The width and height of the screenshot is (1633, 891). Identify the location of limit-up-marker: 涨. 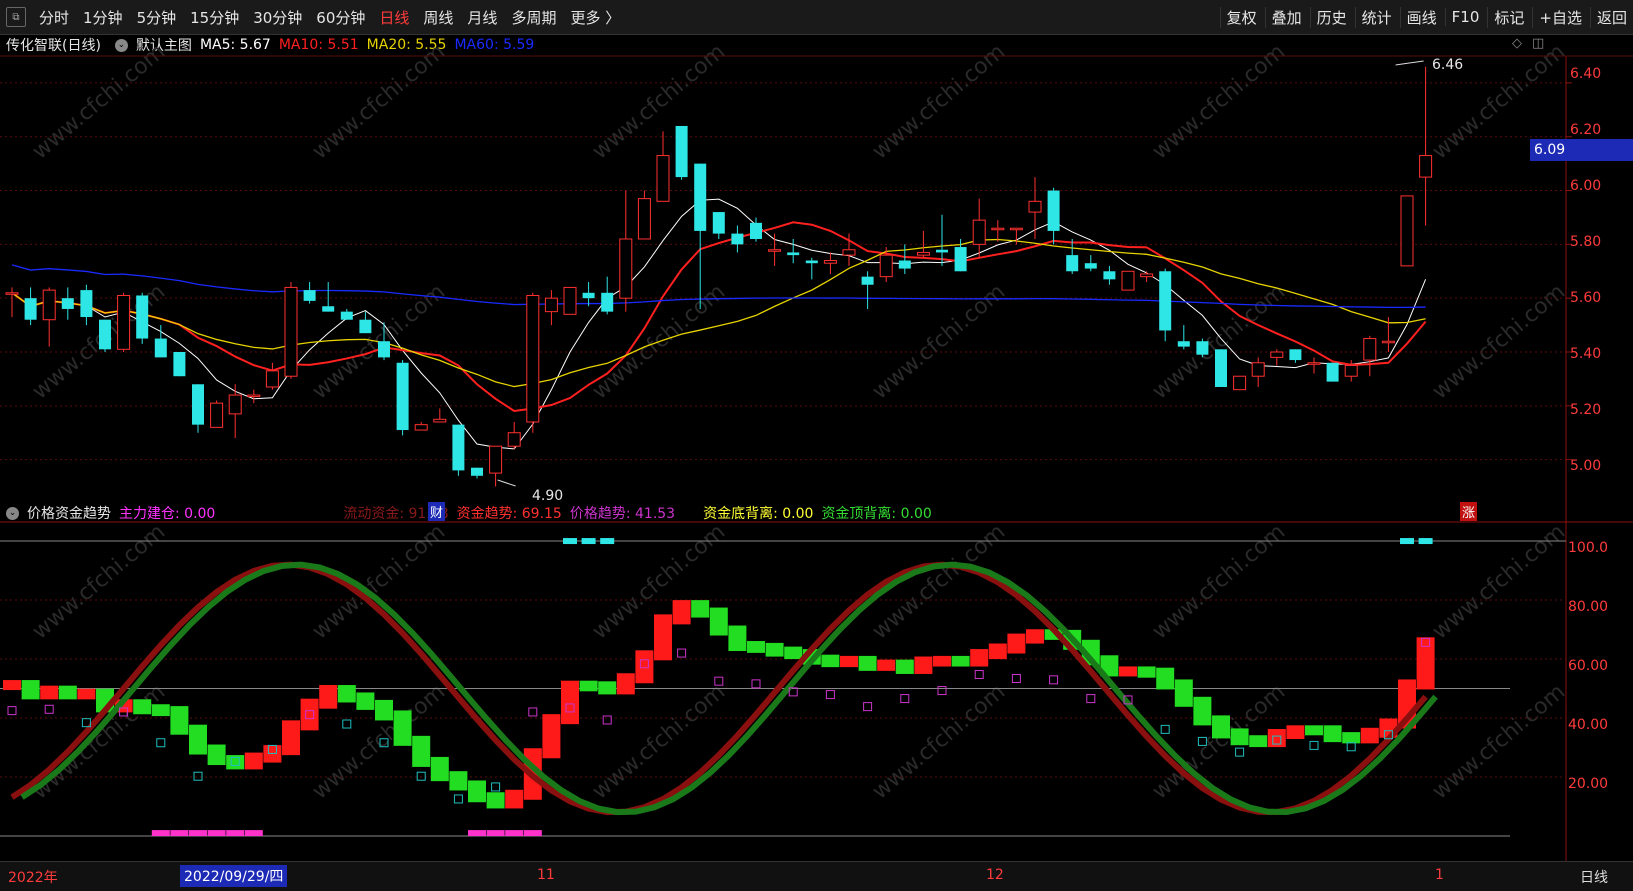
(1469, 511).